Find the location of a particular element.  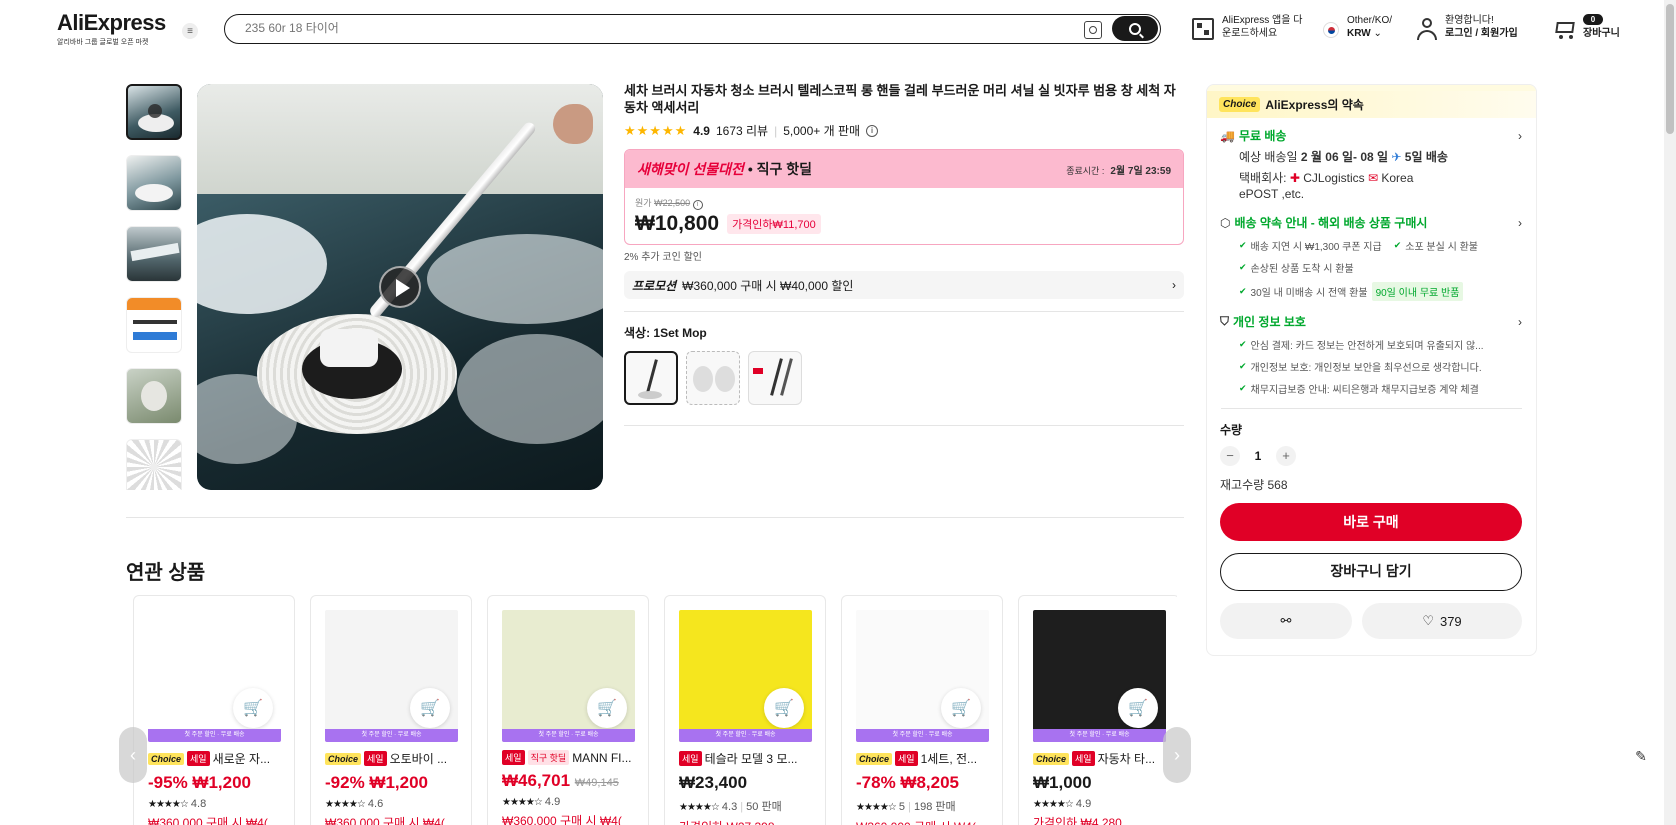

search-button is located at coordinates (1135, 28).